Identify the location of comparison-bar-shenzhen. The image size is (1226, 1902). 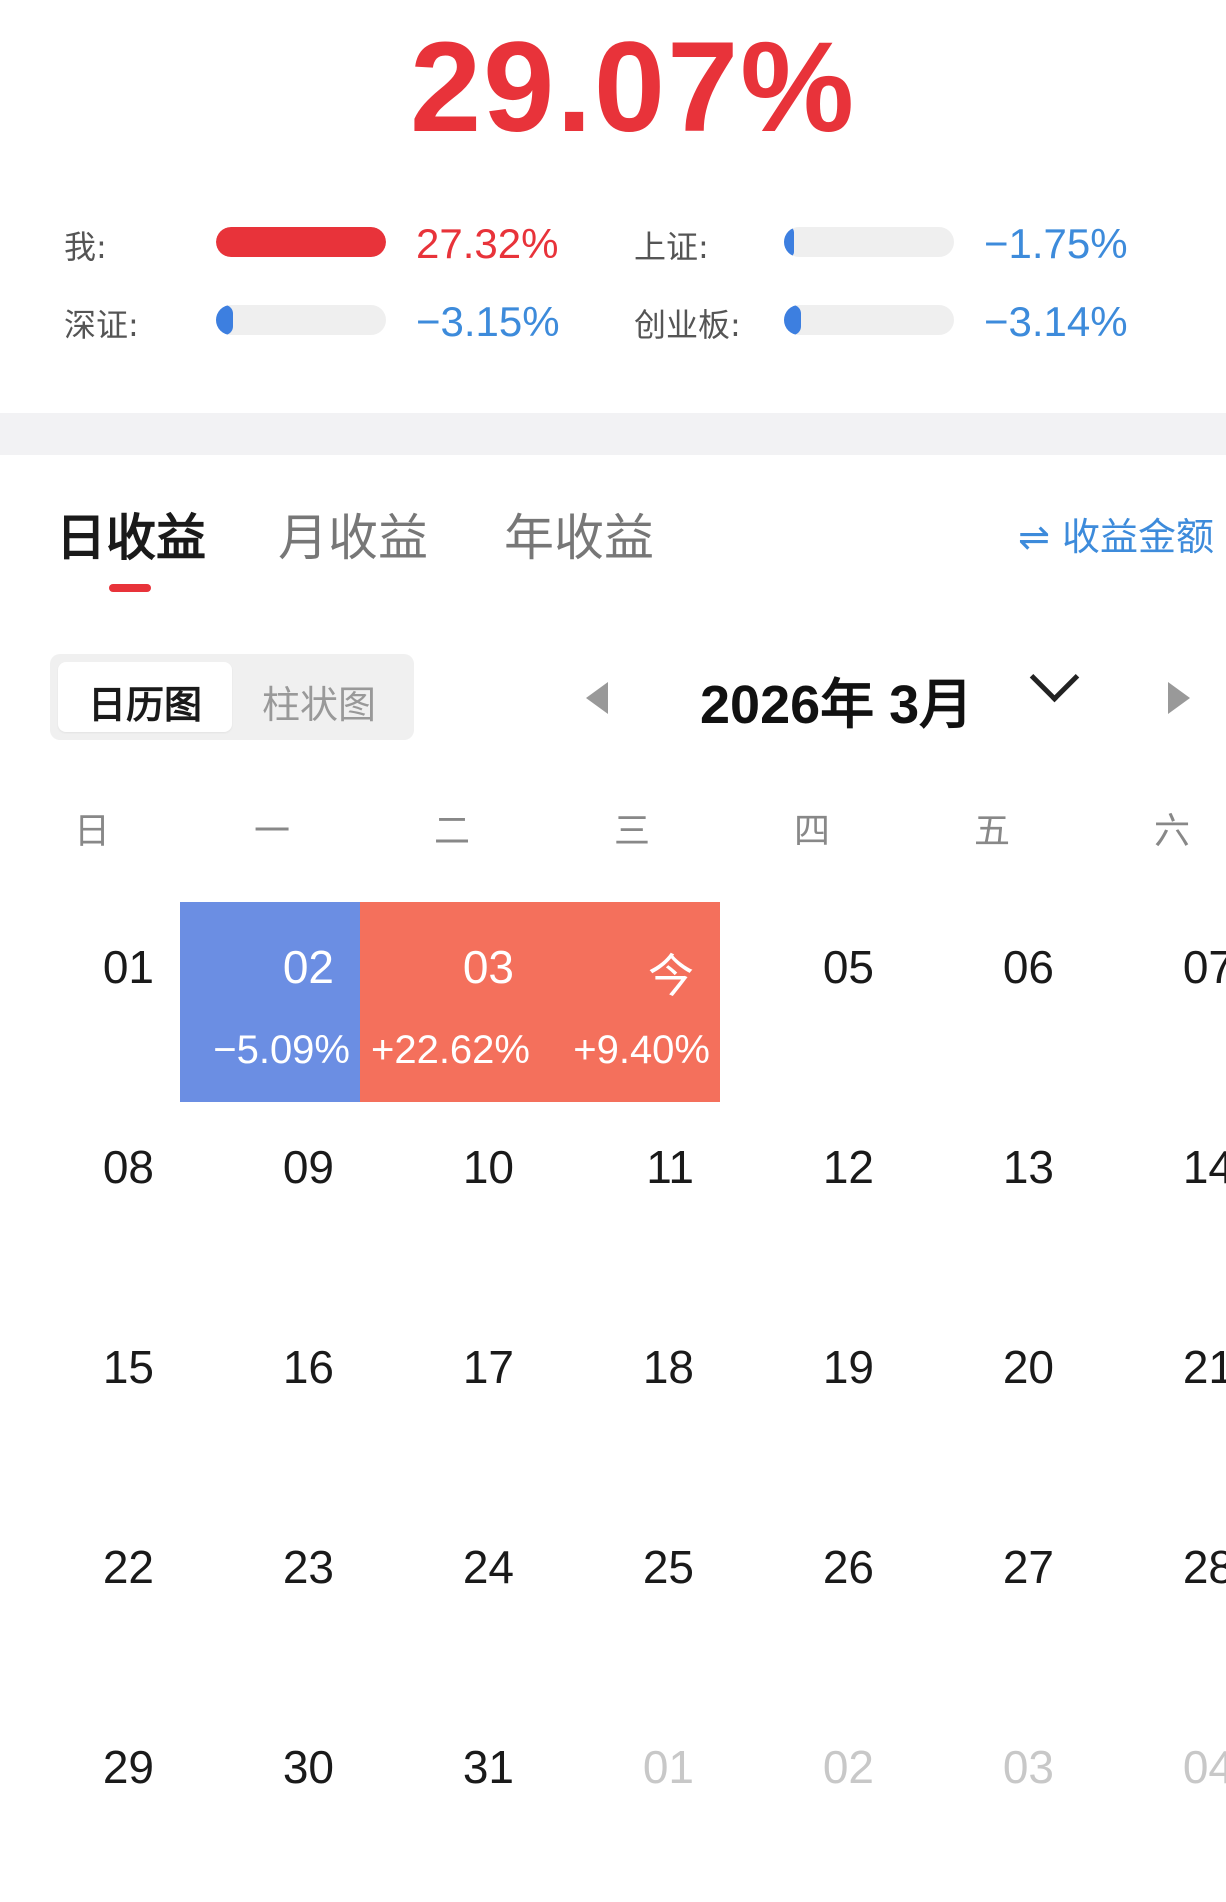
(301, 320).